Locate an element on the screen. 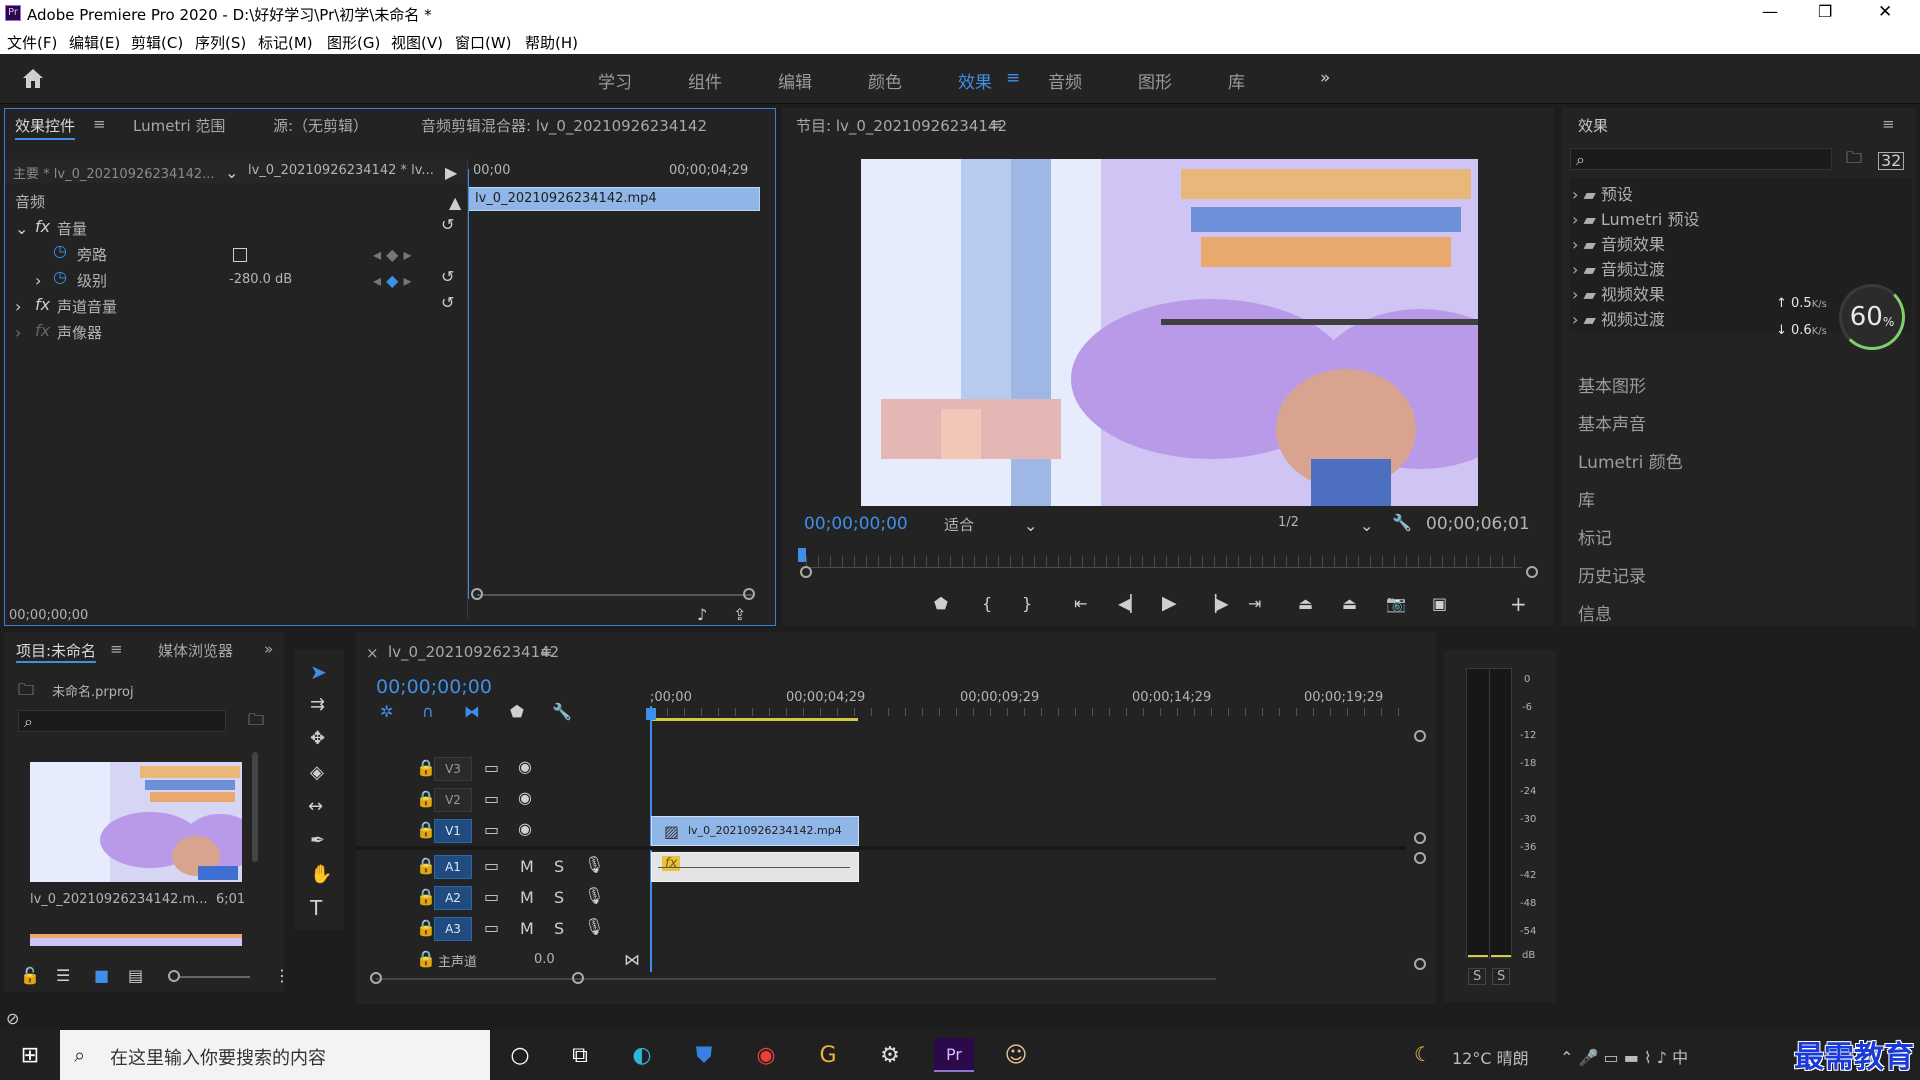 This screenshot has height=1080, width=1920. lock-master-icon: 🔒 is located at coordinates (426, 959).